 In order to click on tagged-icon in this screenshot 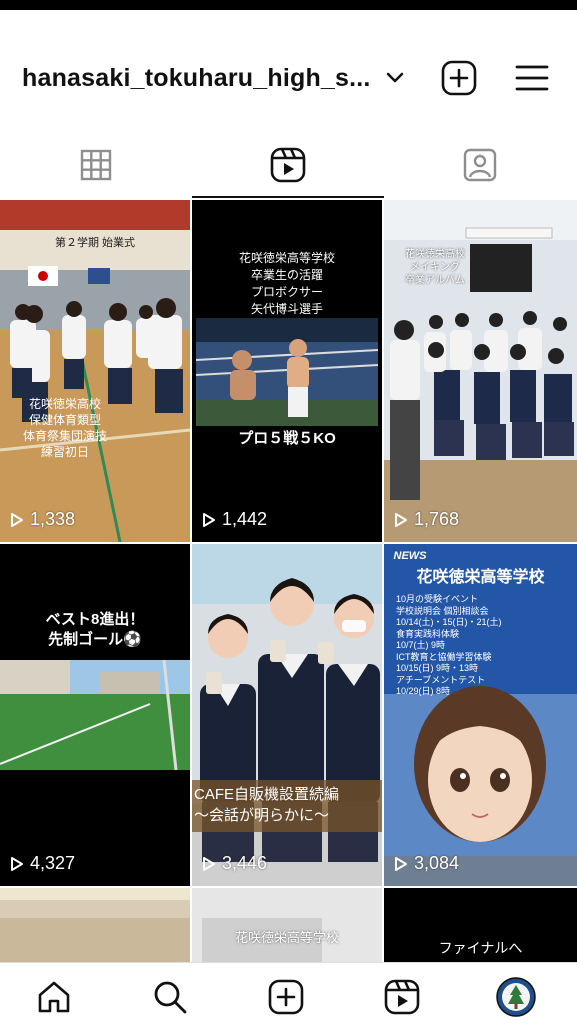, I will do `click(480, 165)`.